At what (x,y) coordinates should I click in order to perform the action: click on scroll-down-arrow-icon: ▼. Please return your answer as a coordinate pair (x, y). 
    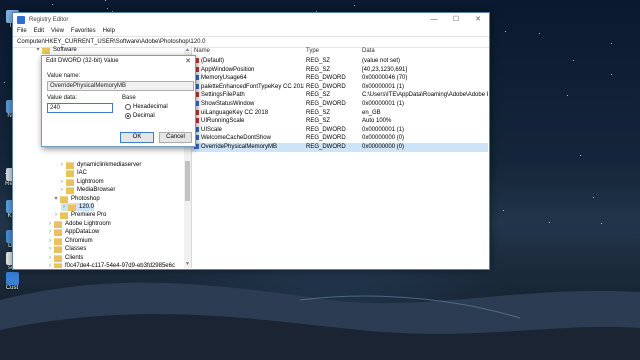
    Looking at the image, I should click on (187, 264).